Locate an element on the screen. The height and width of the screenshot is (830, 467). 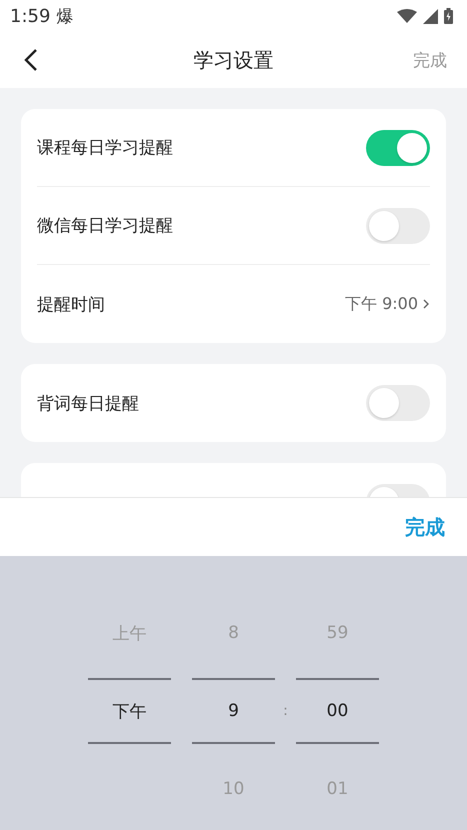
picker-option: 10 is located at coordinates (233, 789).